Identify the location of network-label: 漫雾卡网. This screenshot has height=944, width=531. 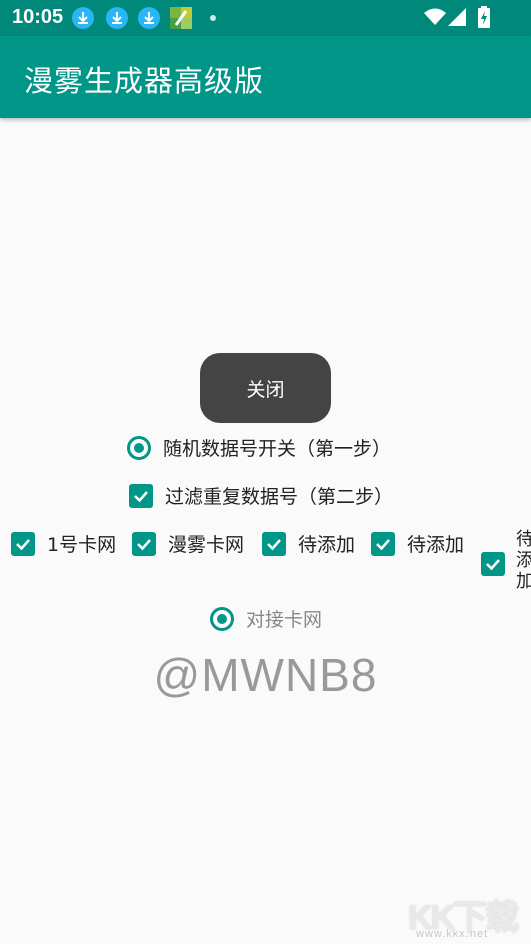
(206, 545).